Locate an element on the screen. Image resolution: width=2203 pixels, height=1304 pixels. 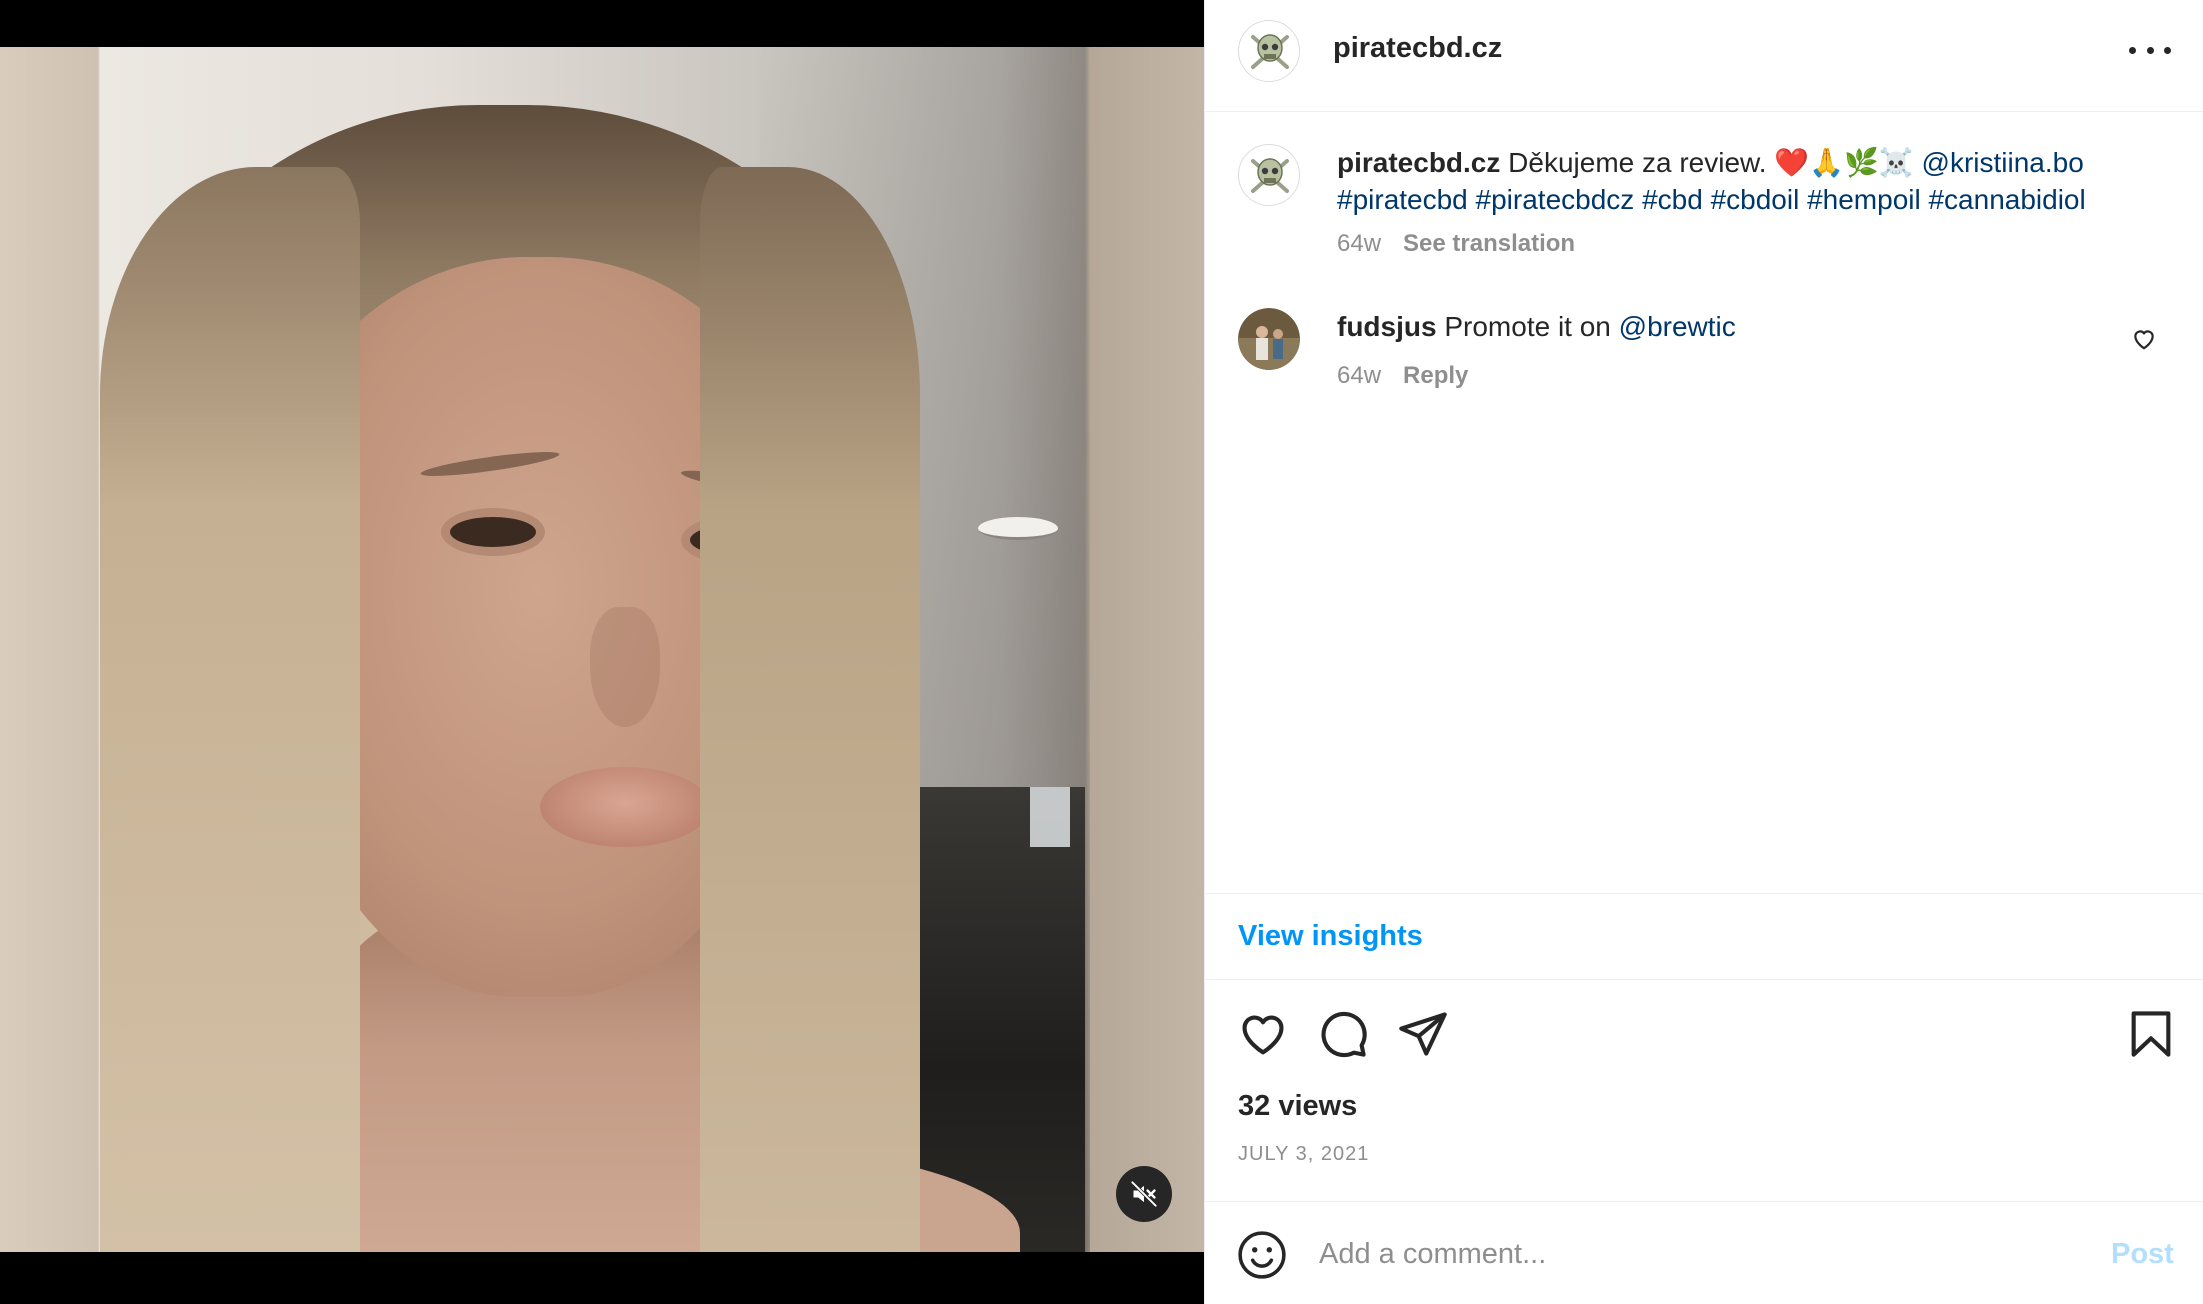
reply-button: Reply is located at coordinates (1435, 375).